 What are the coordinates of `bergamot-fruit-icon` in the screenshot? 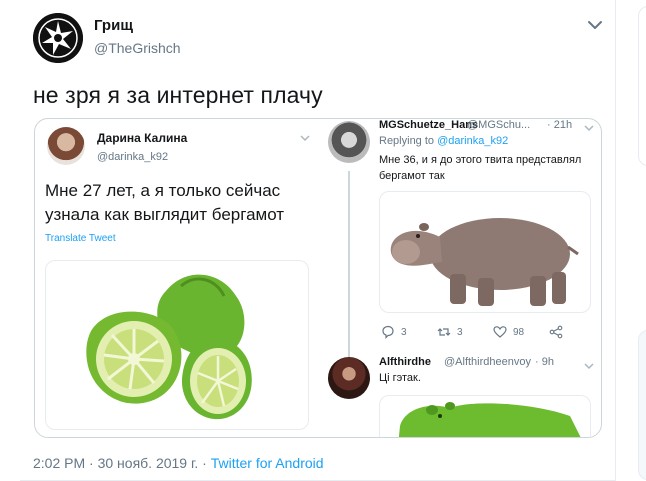 It's located at (169, 347).